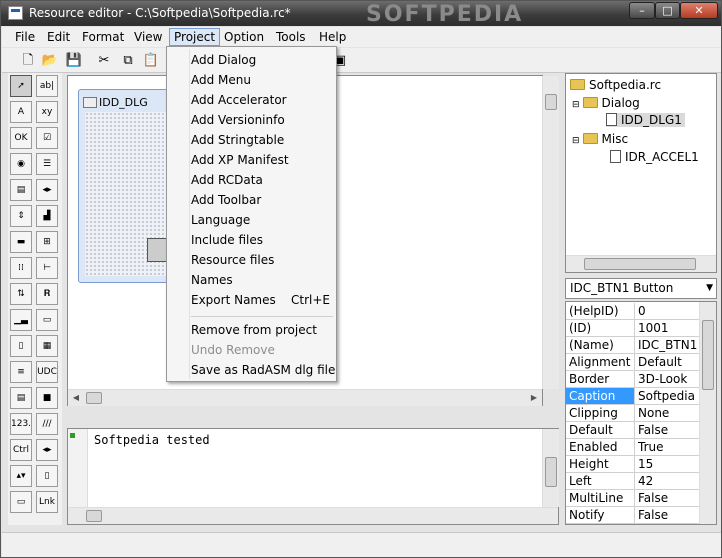  I want to click on output-vscrollbar, so click(550, 468).